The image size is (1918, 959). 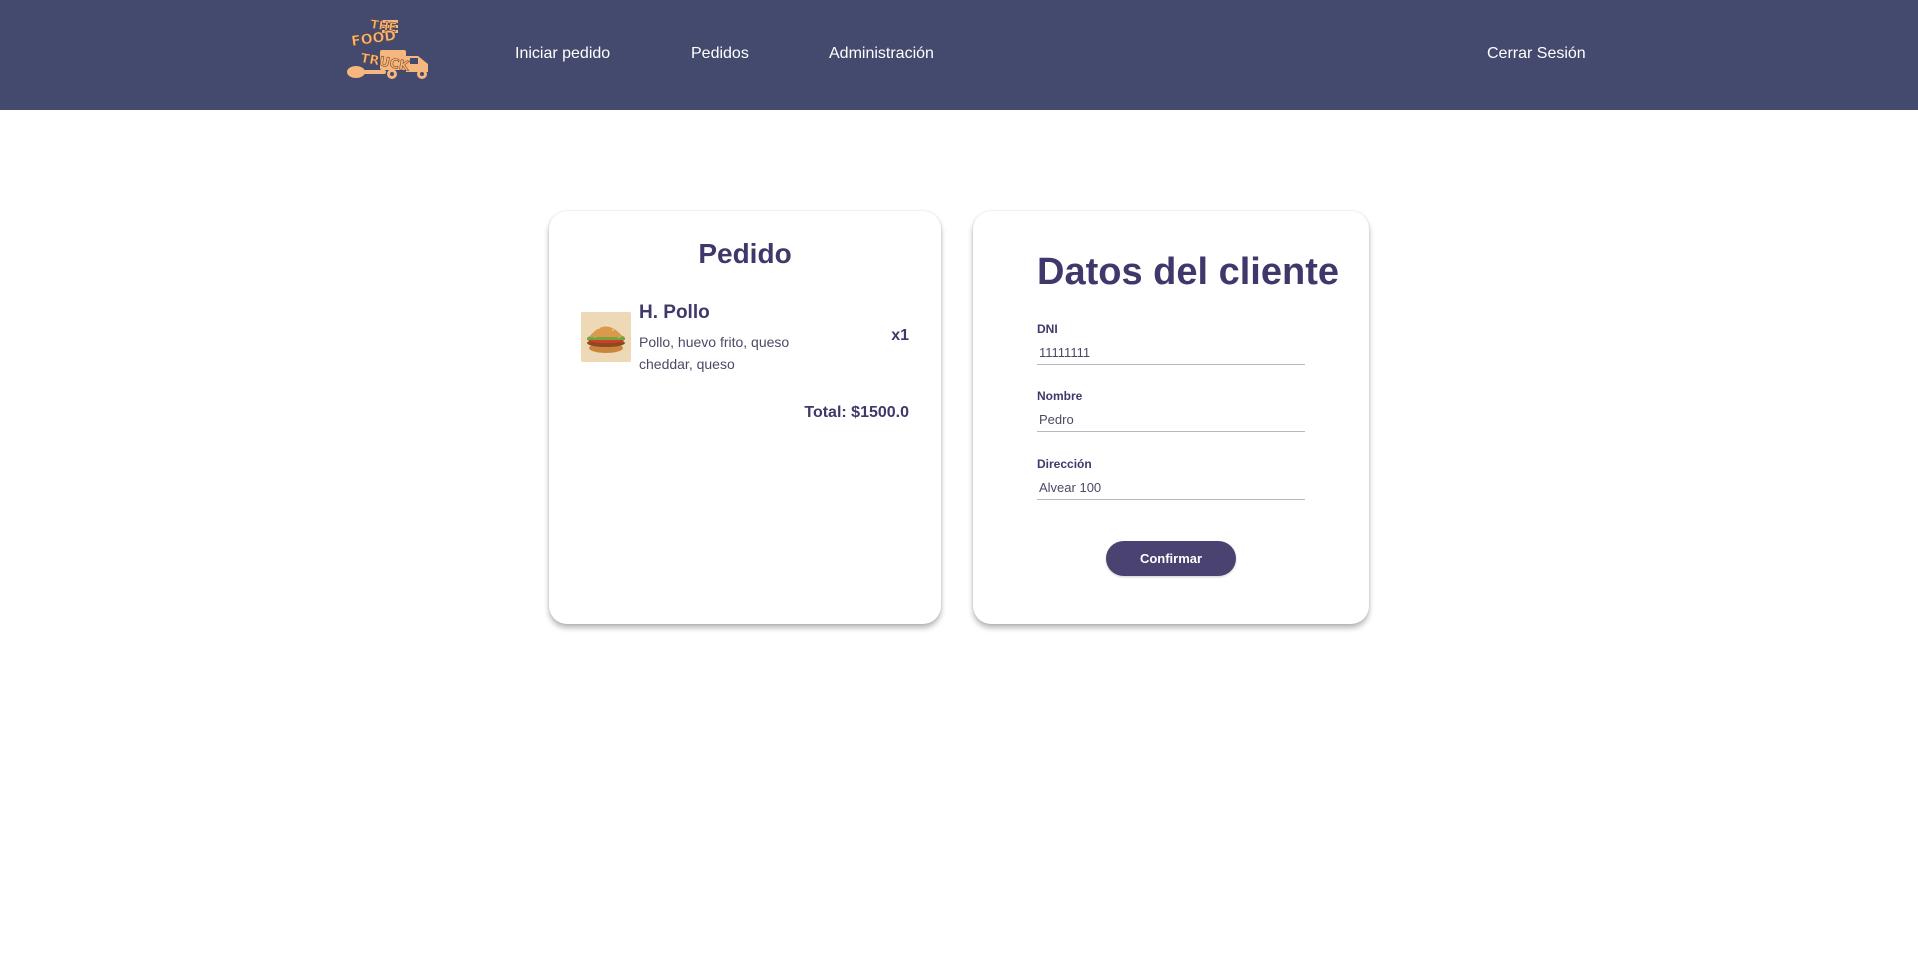 What do you see at coordinates (1171, 353) in the screenshot?
I see `dni-field` at bounding box center [1171, 353].